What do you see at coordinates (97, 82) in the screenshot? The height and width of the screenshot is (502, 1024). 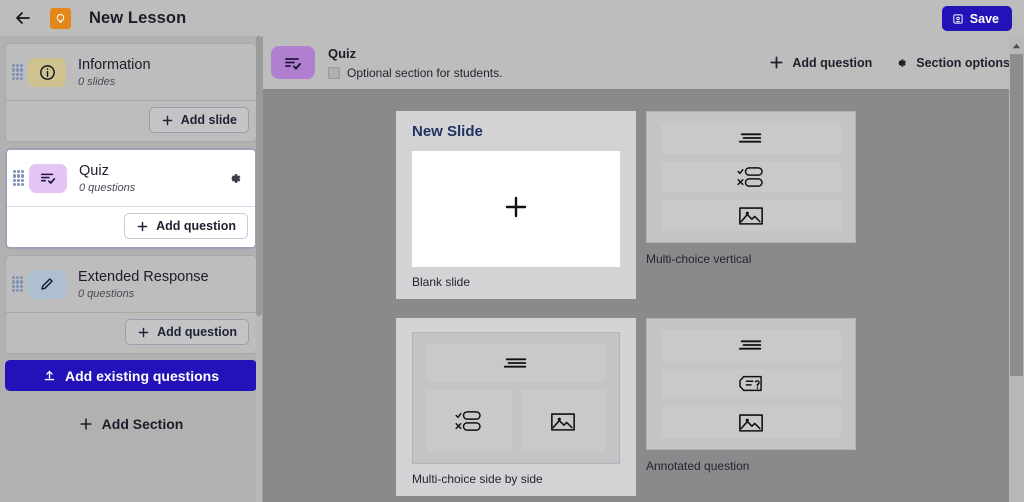 I see `section-subtitle: 0 slides` at bounding box center [97, 82].